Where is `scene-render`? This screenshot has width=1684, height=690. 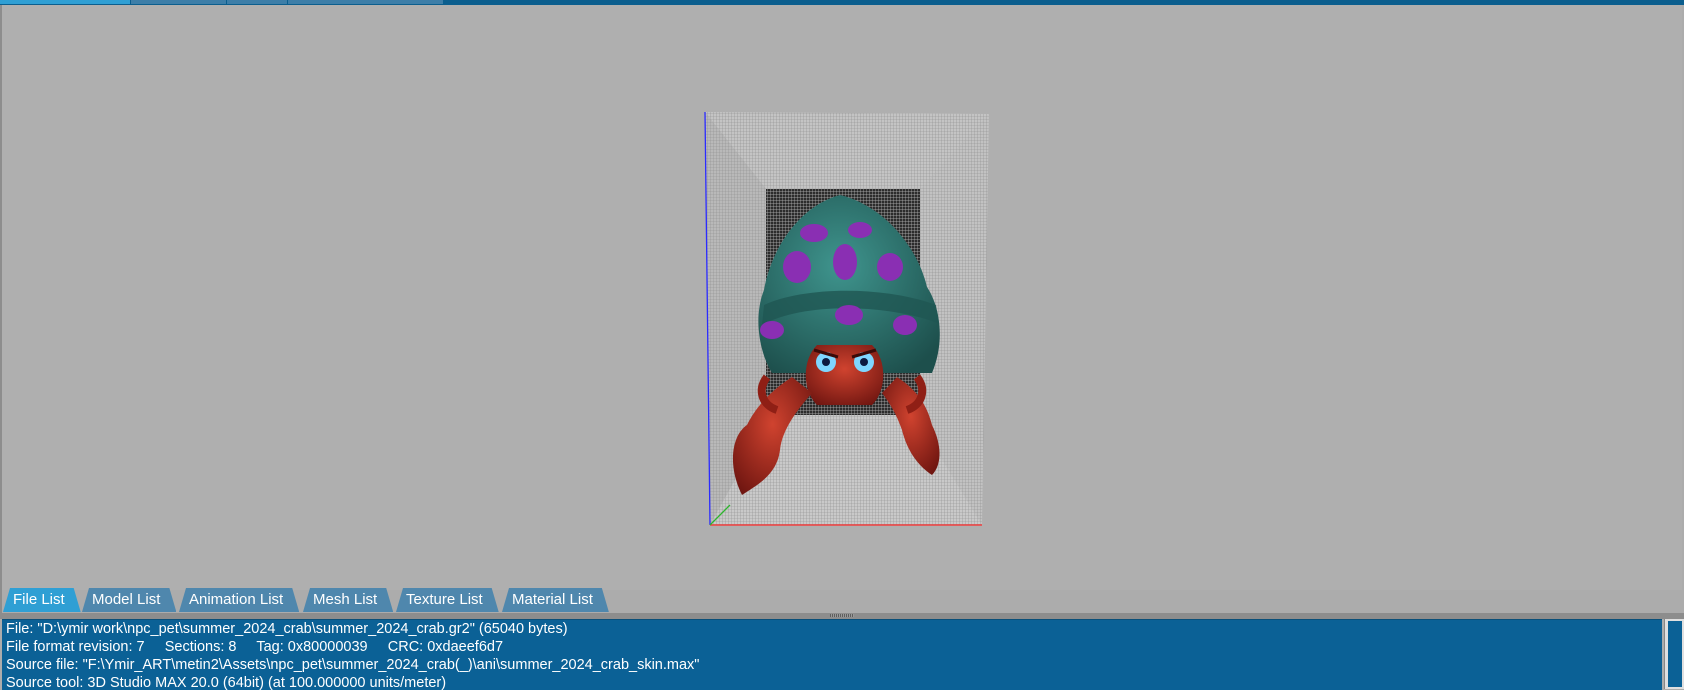 scene-render is located at coordinates (846, 318).